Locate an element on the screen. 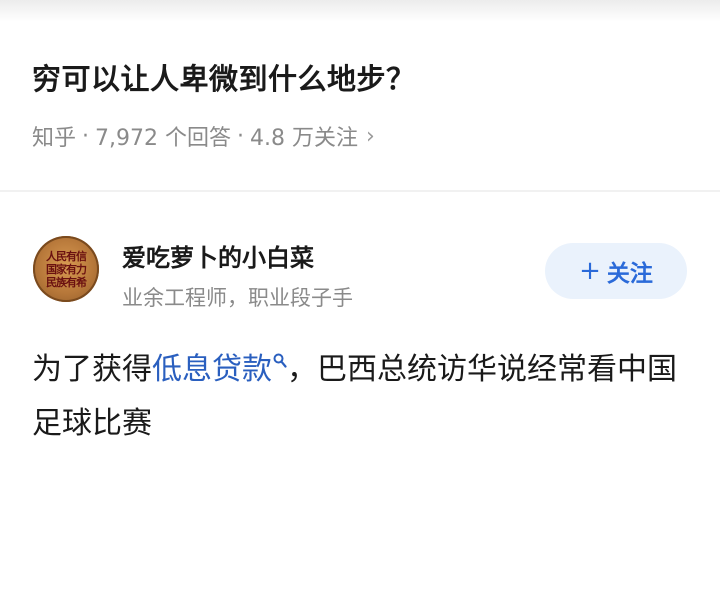 The image size is (720, 591). author-bio: 业余工程师，职业段子手 is located at coordinates (237, 298).